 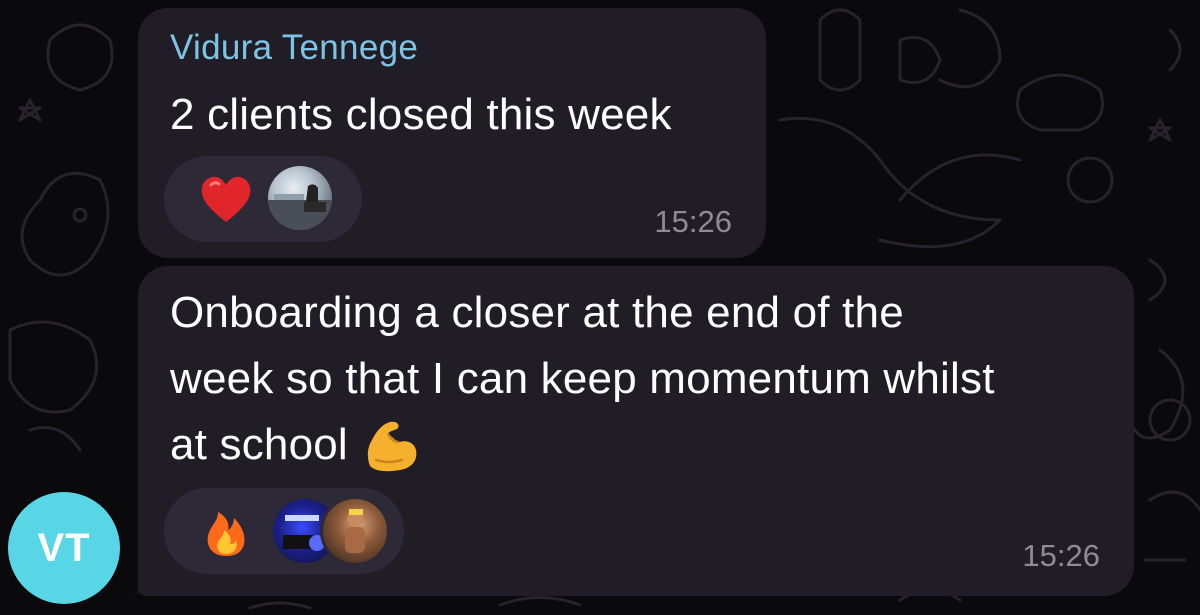 What do you see at coordinates (537, 312) in the screenshot?
I see `message-line: Onboarding a closer at the end of the` at bounding box center [537, 312].